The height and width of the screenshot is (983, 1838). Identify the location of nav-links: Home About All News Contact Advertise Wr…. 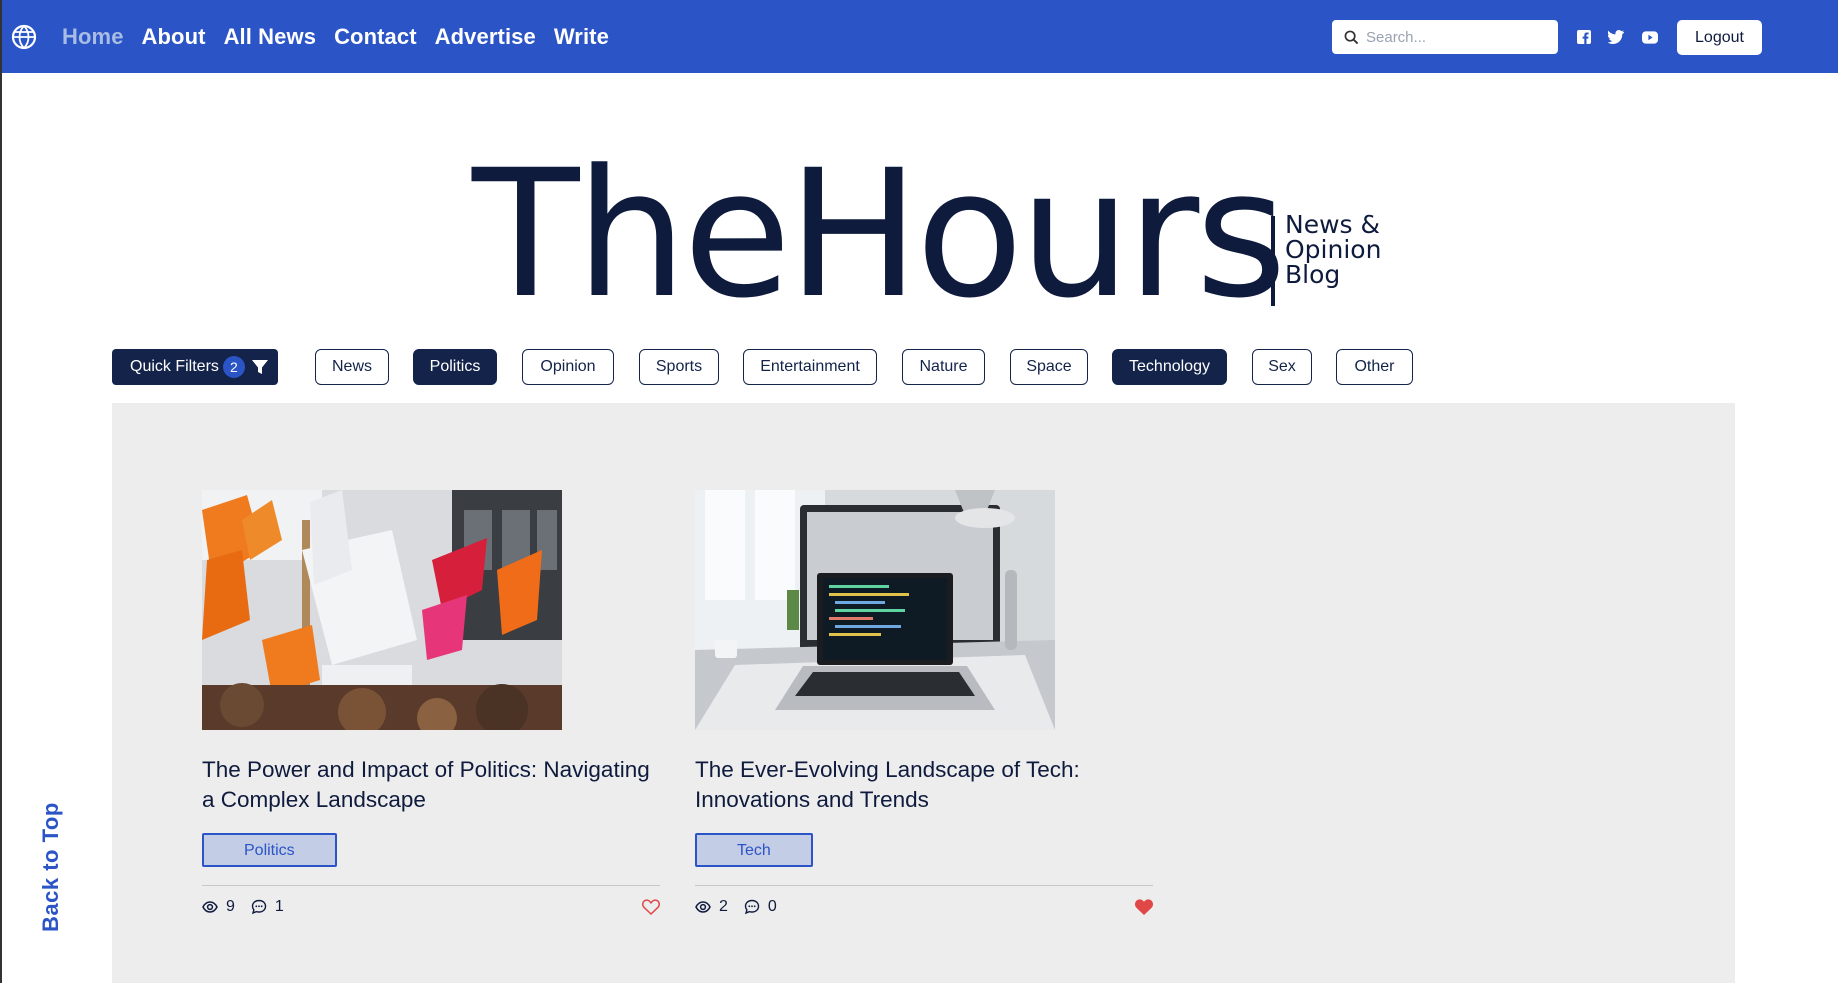
(335, 36).